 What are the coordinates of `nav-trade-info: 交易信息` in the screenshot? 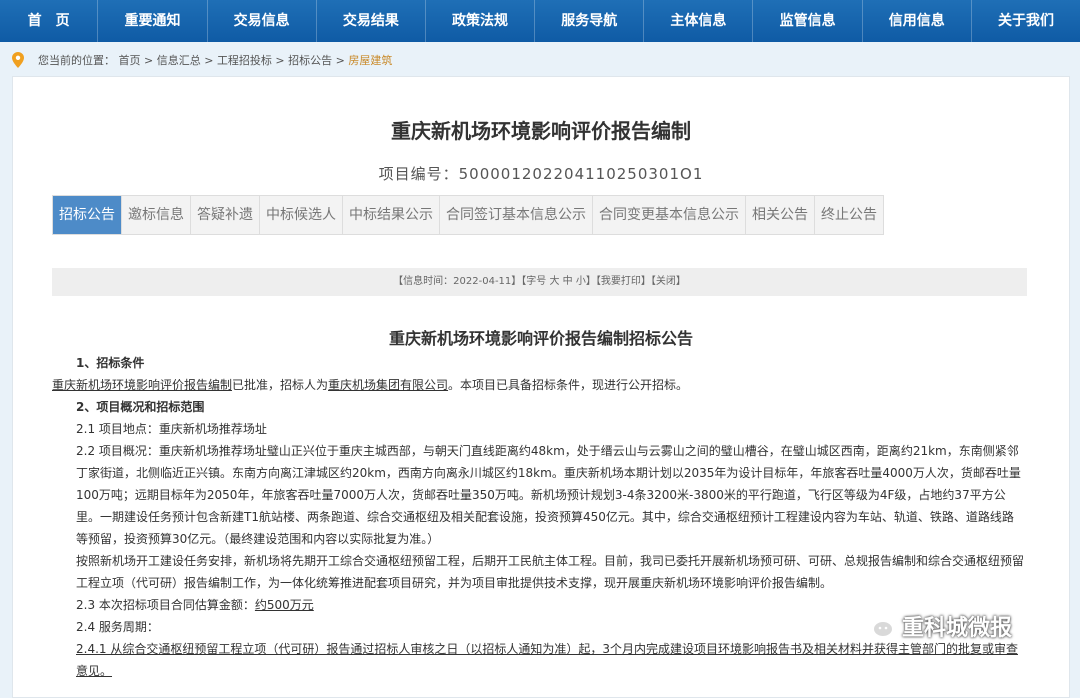 It's located at (262, 21).